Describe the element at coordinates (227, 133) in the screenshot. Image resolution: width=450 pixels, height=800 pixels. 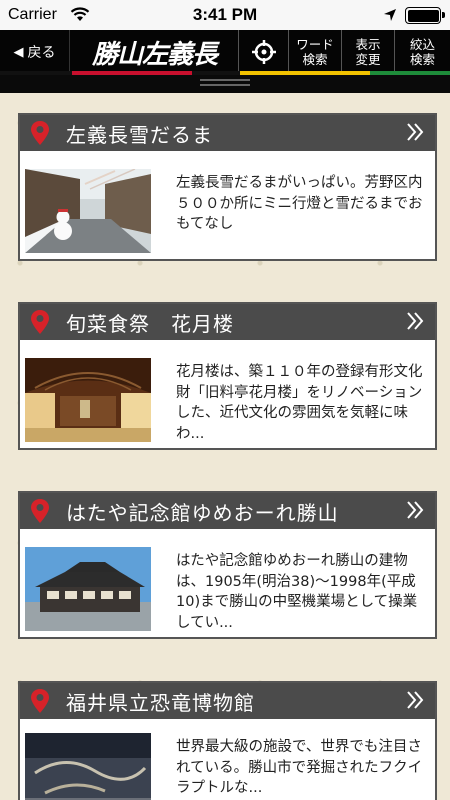
I see `spot-card-header: 左義長雪だるま` at that location.